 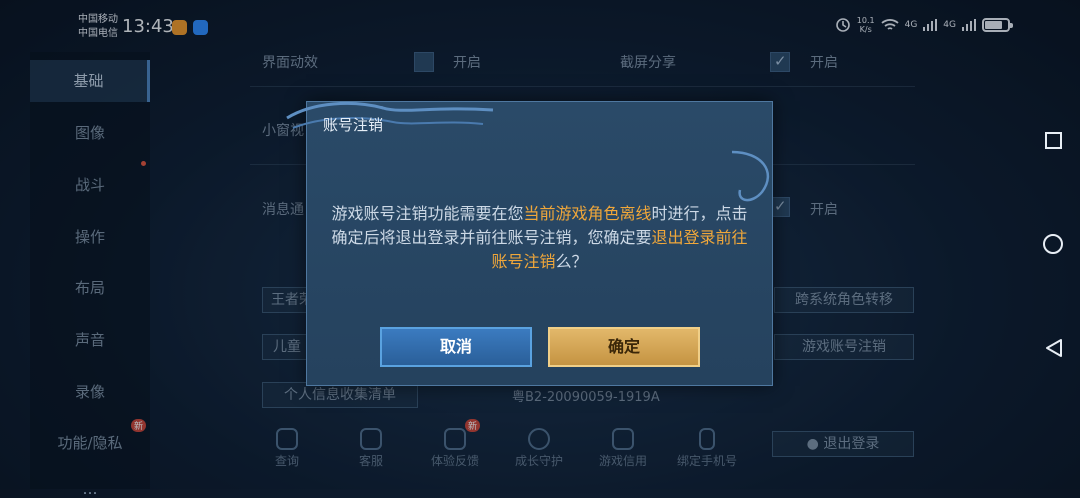 What do you see at coordinates (1053, 140) in the screenshot?
I see `recent-apps-icon` at bounding box center [1053, 140].